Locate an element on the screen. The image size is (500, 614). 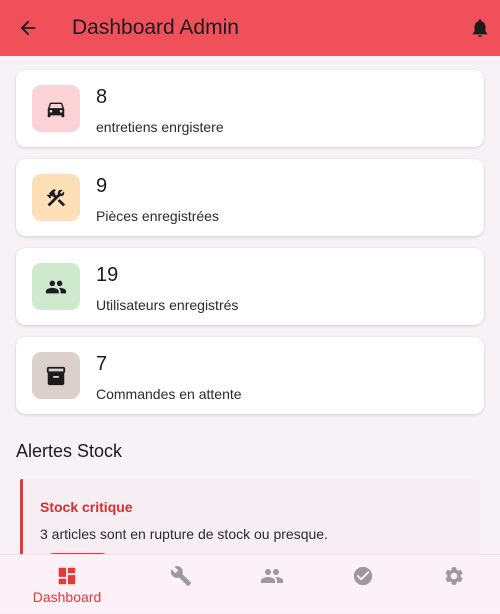
nav-item-dashboard: Dashboard is located at coordinates (67, 584).